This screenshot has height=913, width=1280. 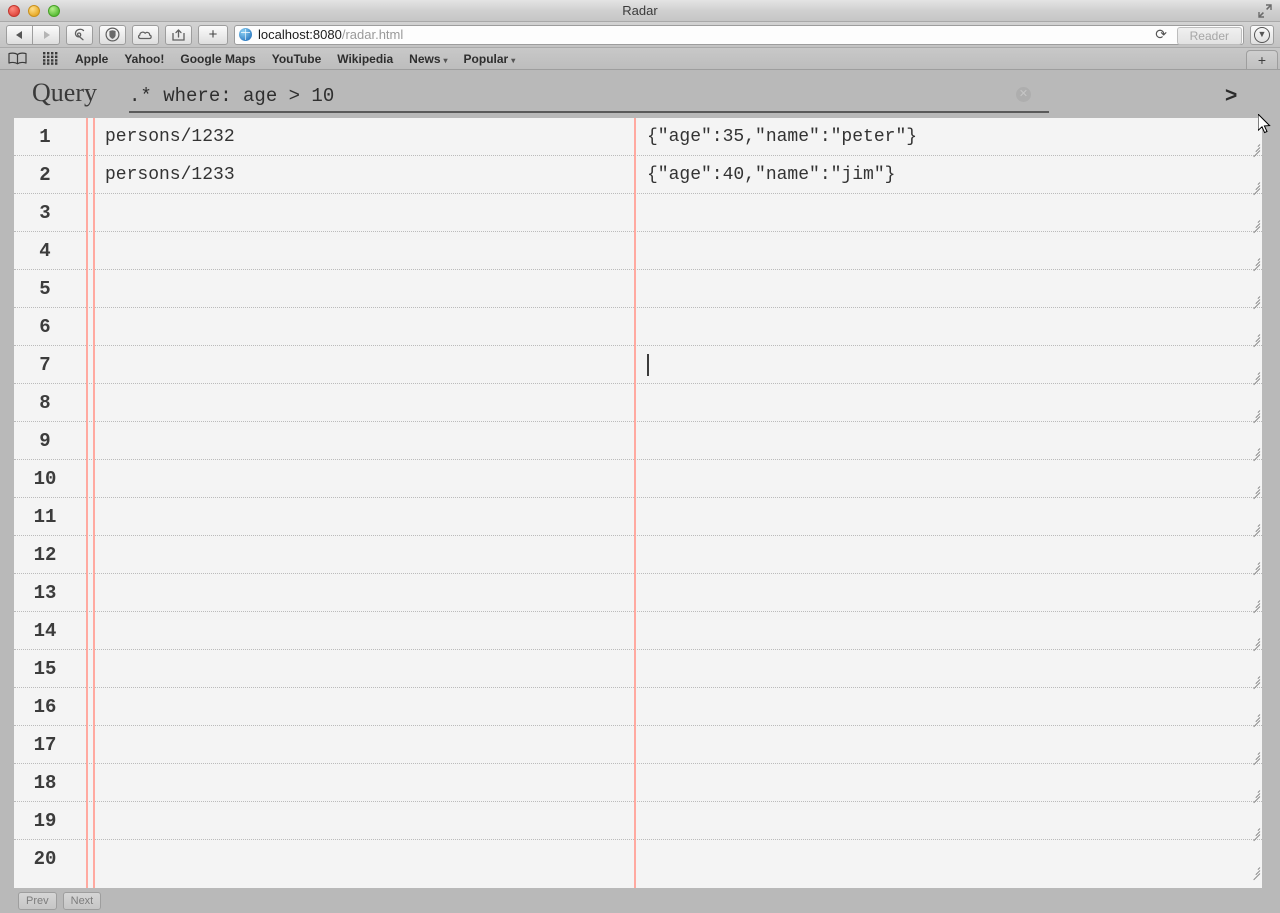 I want to click on bookmark-yahoo: Yahoo!, so click(x=144, y=59).